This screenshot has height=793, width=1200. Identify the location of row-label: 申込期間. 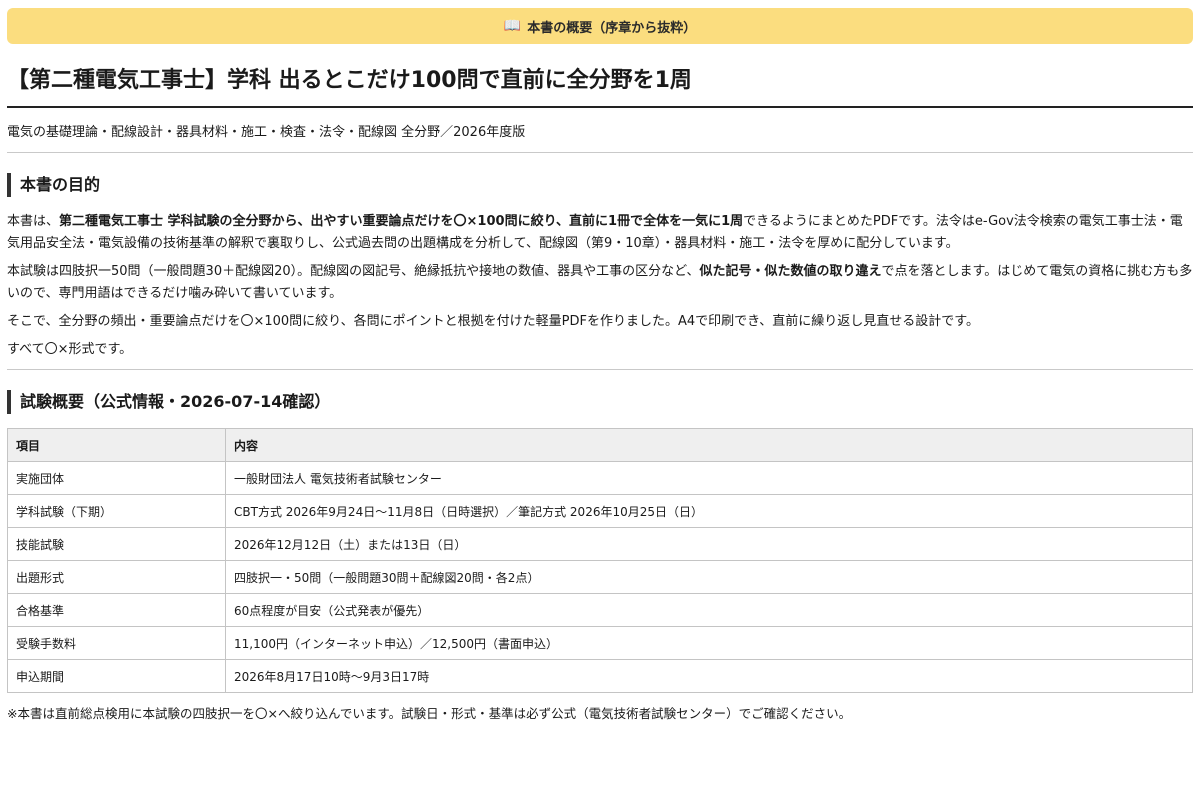
(116, 676).